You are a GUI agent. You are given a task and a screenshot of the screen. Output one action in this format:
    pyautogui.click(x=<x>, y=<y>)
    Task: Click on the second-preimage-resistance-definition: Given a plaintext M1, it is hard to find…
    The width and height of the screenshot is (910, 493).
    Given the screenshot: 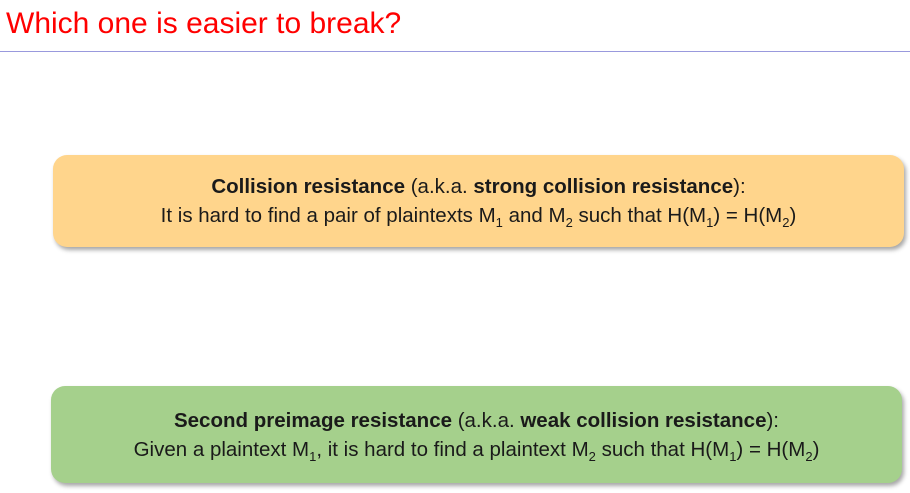 What is the action you would take?
    pyautogui.click(x=477, y=449)
    